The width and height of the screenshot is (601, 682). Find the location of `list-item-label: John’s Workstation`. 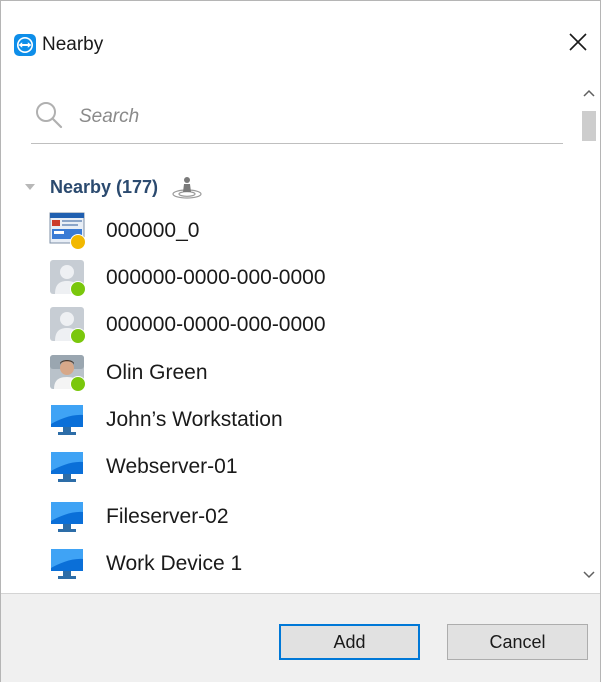

list-item-label: John’s Workstation is located at coordinates (194, 419).